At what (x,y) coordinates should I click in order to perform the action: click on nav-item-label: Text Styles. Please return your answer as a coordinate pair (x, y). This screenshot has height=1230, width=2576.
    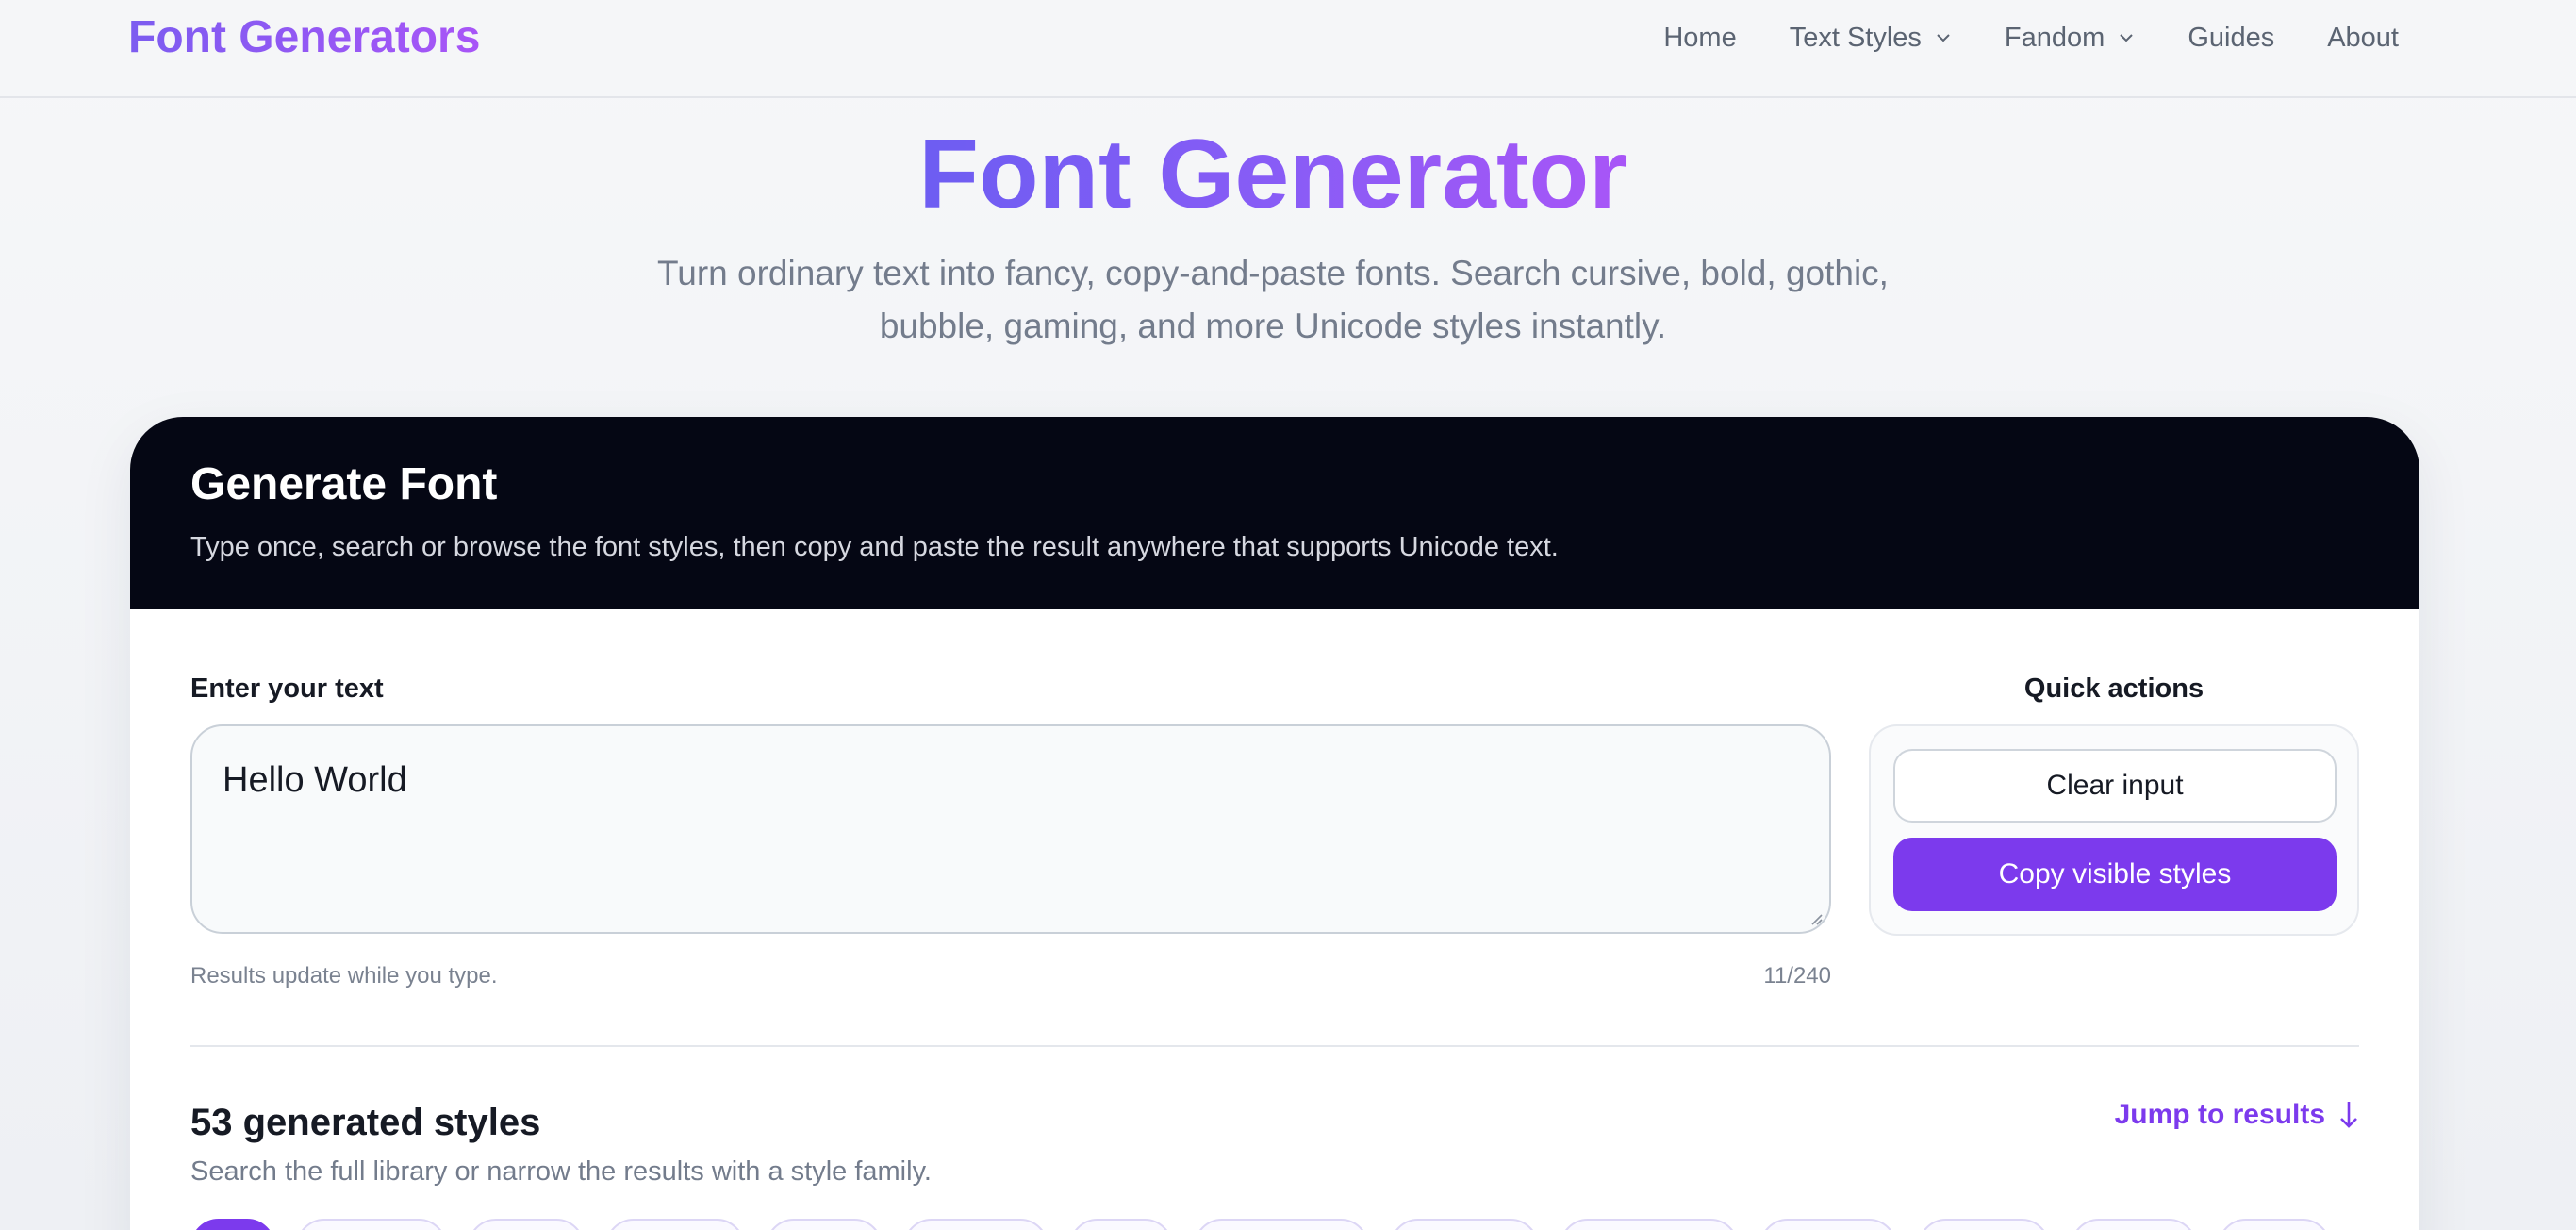
    Looking at the image, I should click on (1855, 38).